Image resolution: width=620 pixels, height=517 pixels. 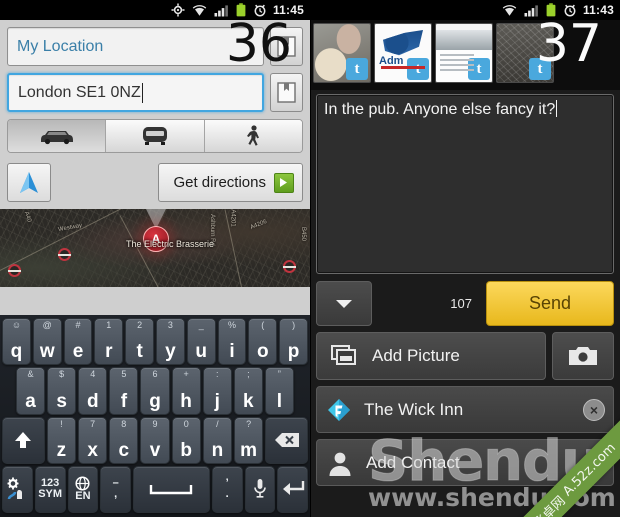 What do you see at coordinates (16, 342) in the screenshot?
I see `key-q: ☺ q` at bounding box center [16, 342].